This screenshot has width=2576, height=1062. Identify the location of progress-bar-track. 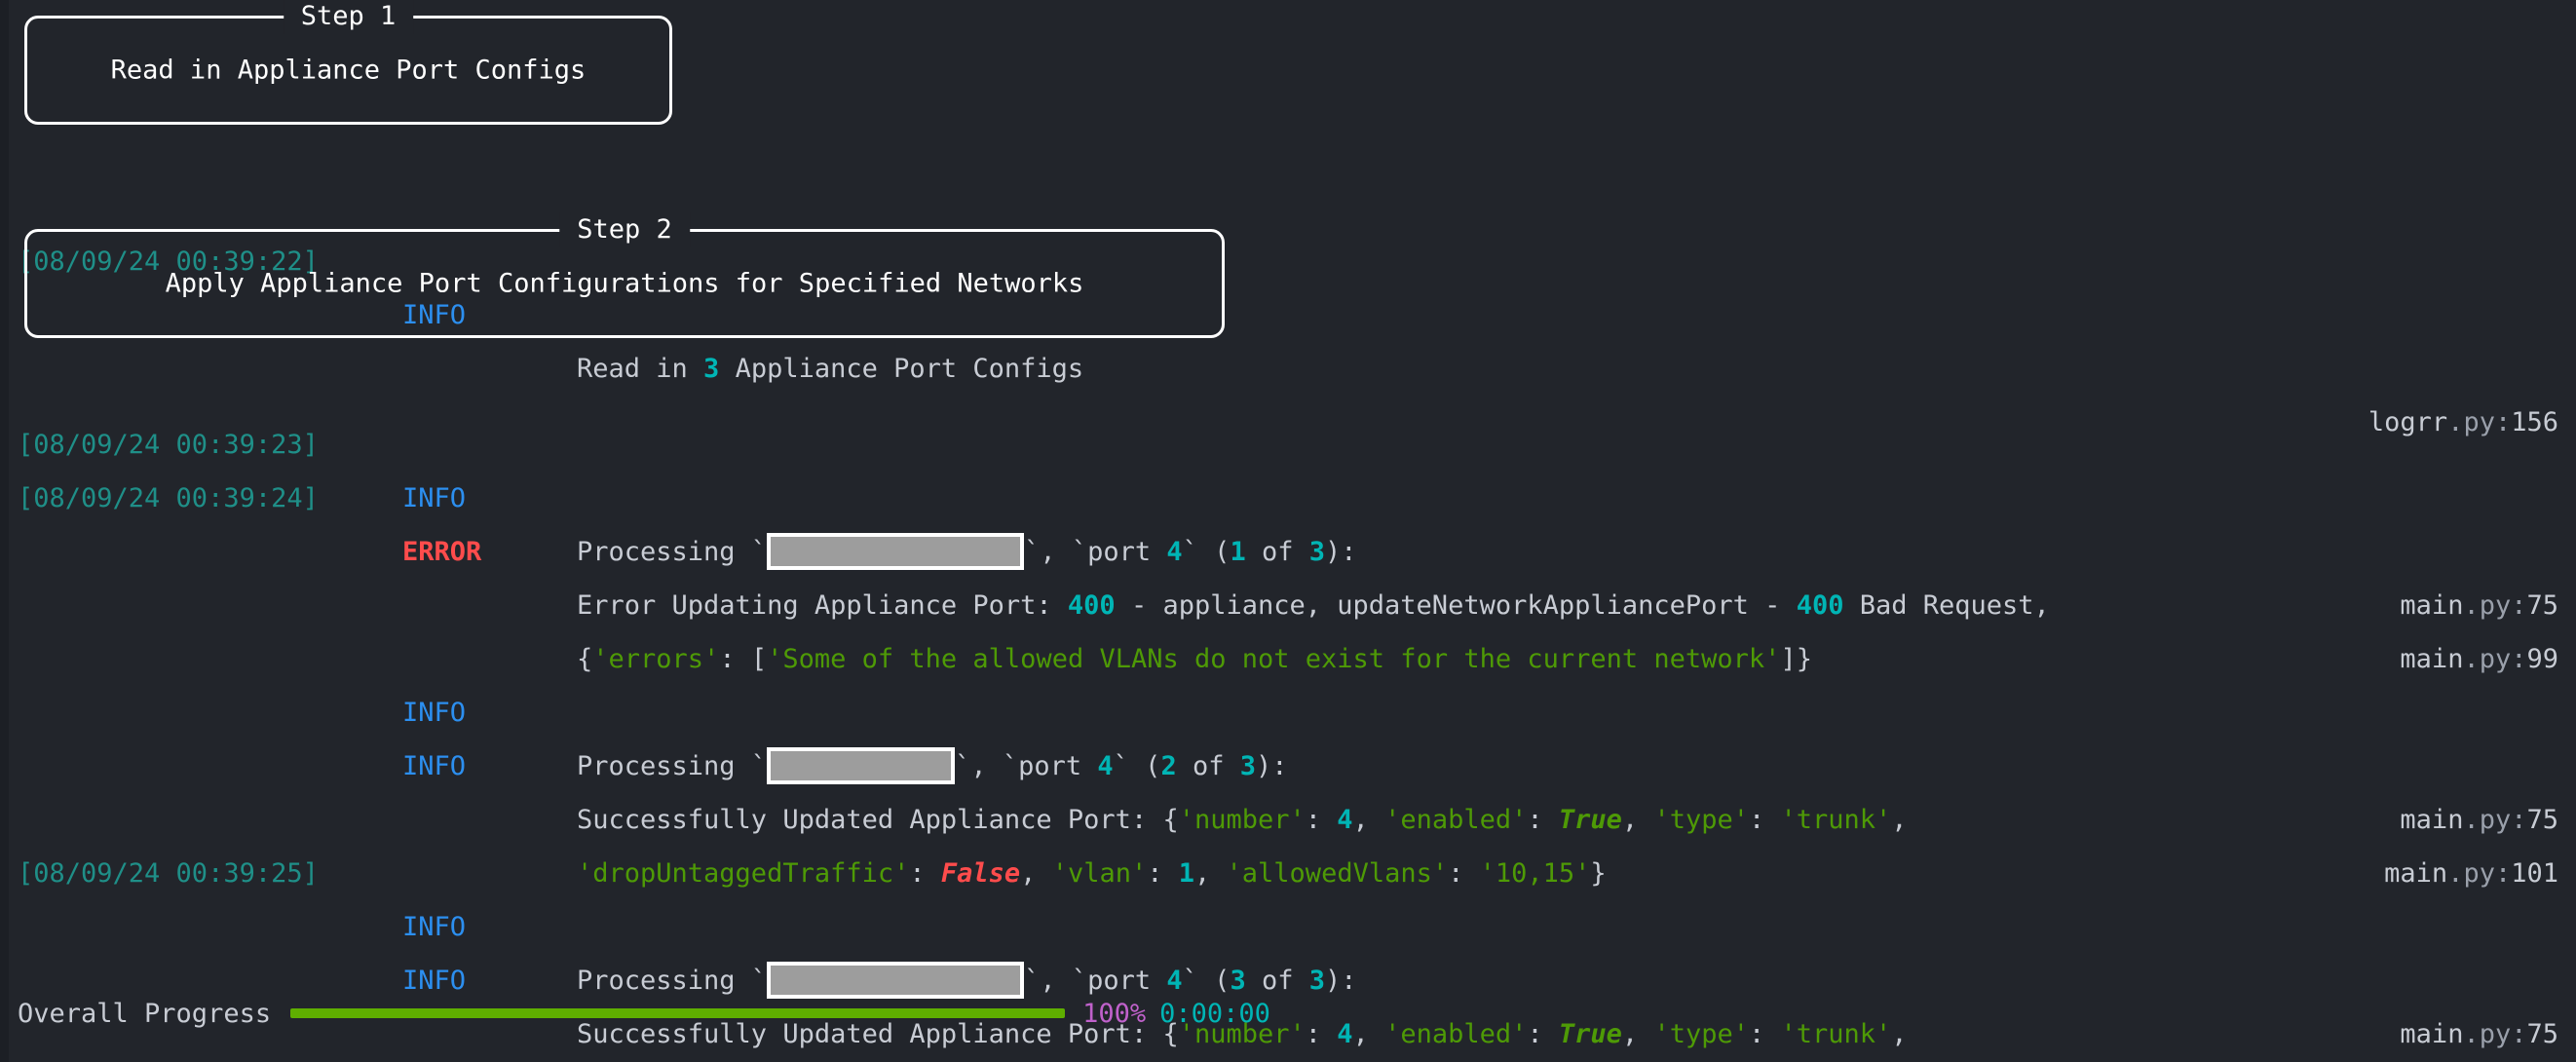
(678, 1013).